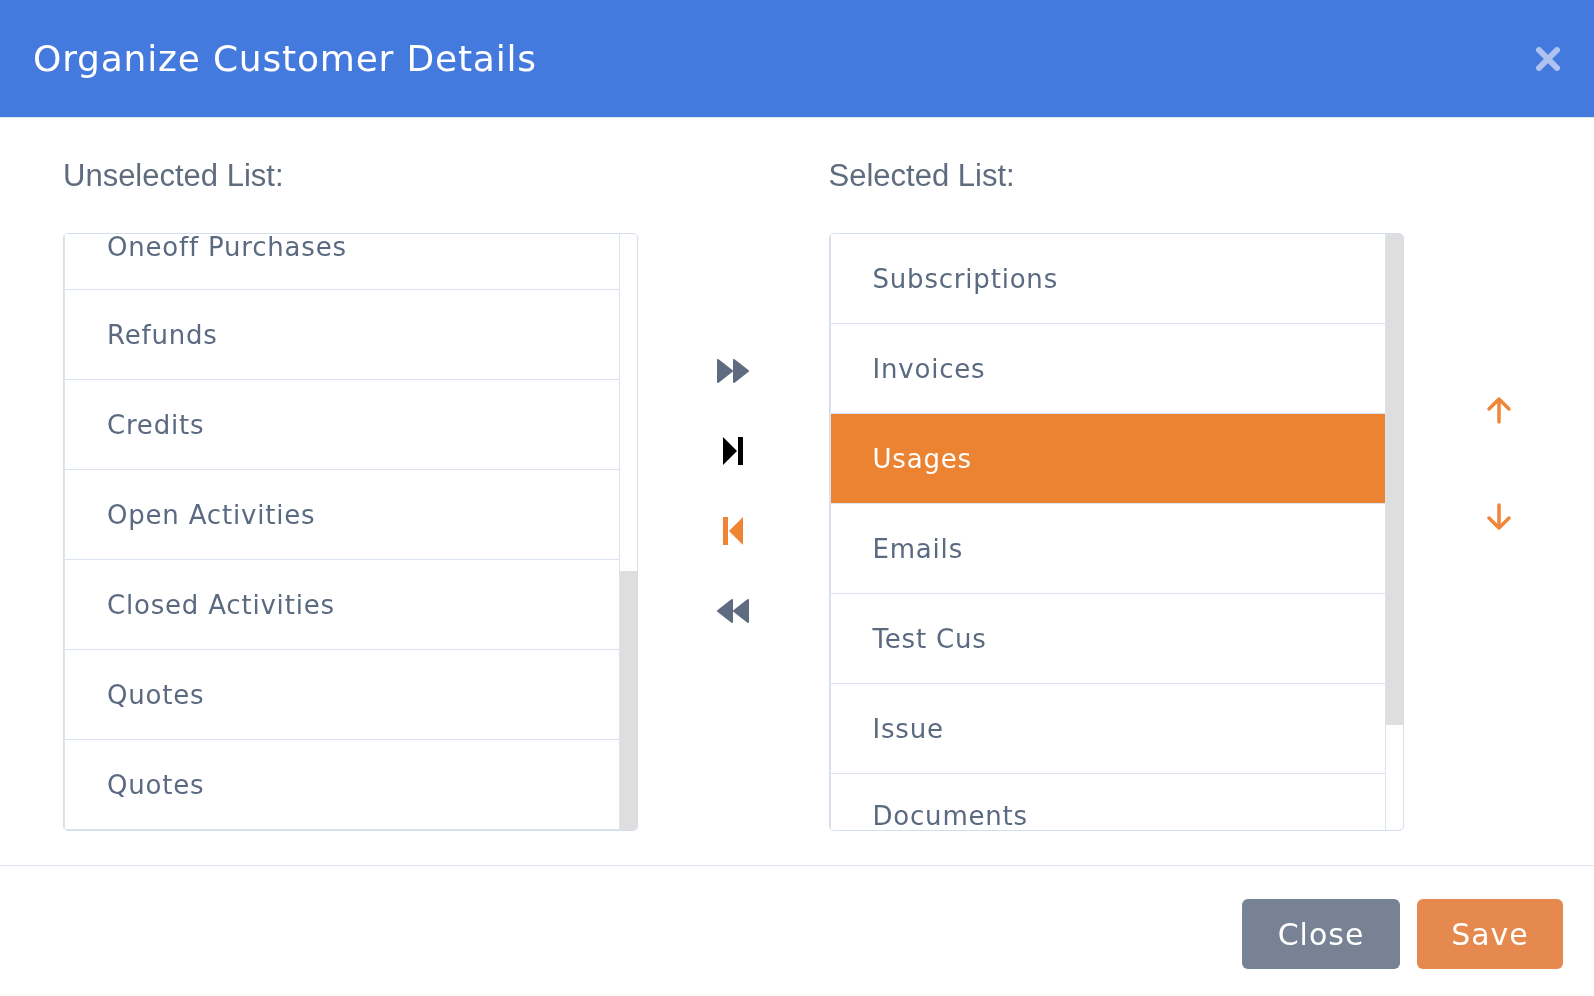  What do you see at coordinates (733, 451) in the screenshot?
I see `skip-forward-icon` at bounding box center [733, 451].